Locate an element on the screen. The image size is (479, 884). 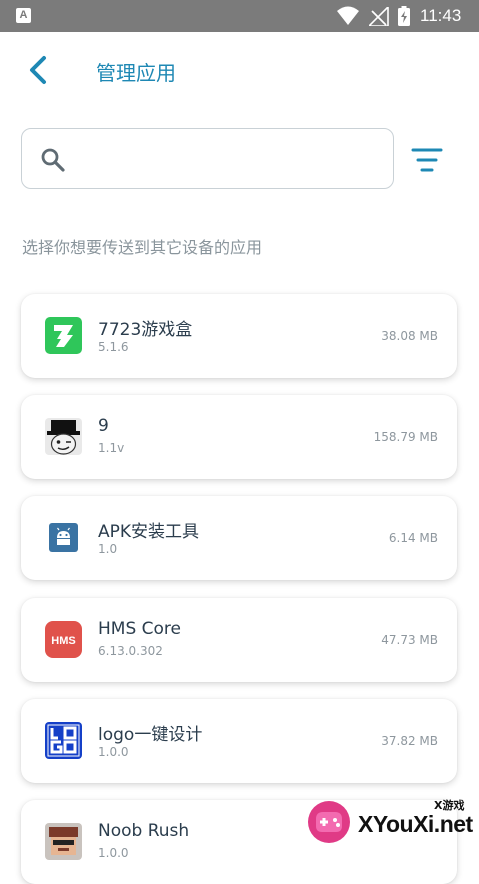
instruction-text: 选择你想要传送到其它设备的应用 is located at coordinates (142, 247).